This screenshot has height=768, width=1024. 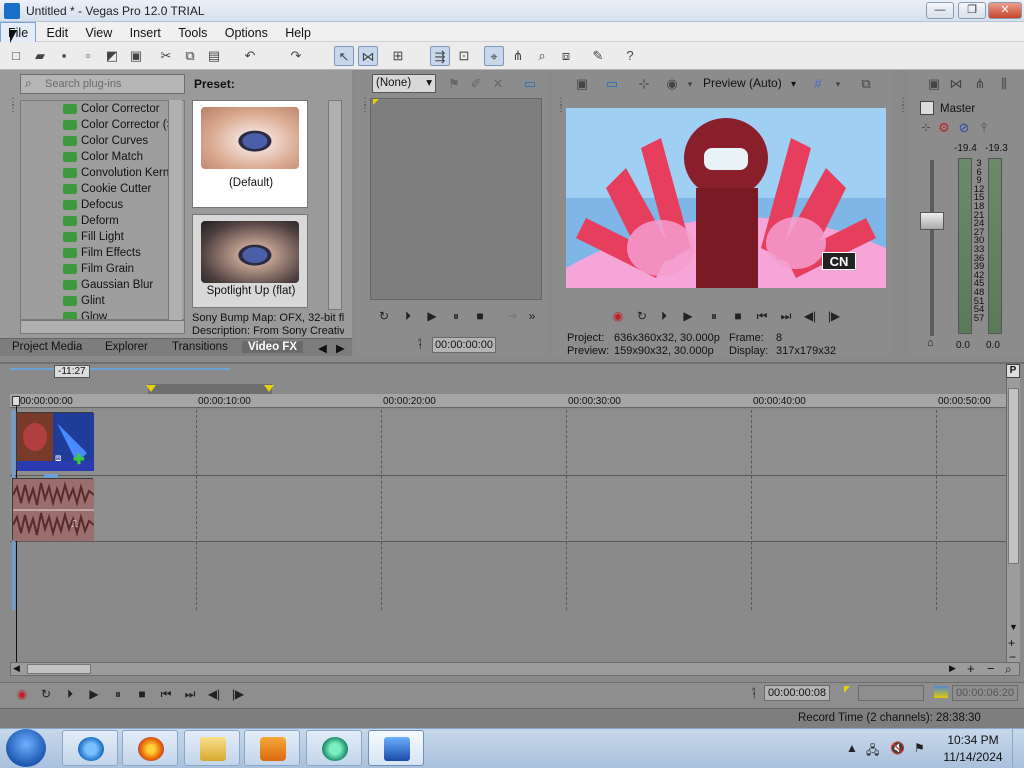 I want to click on trimmer-video-icon: ⚑, so click(x=454, y=84).